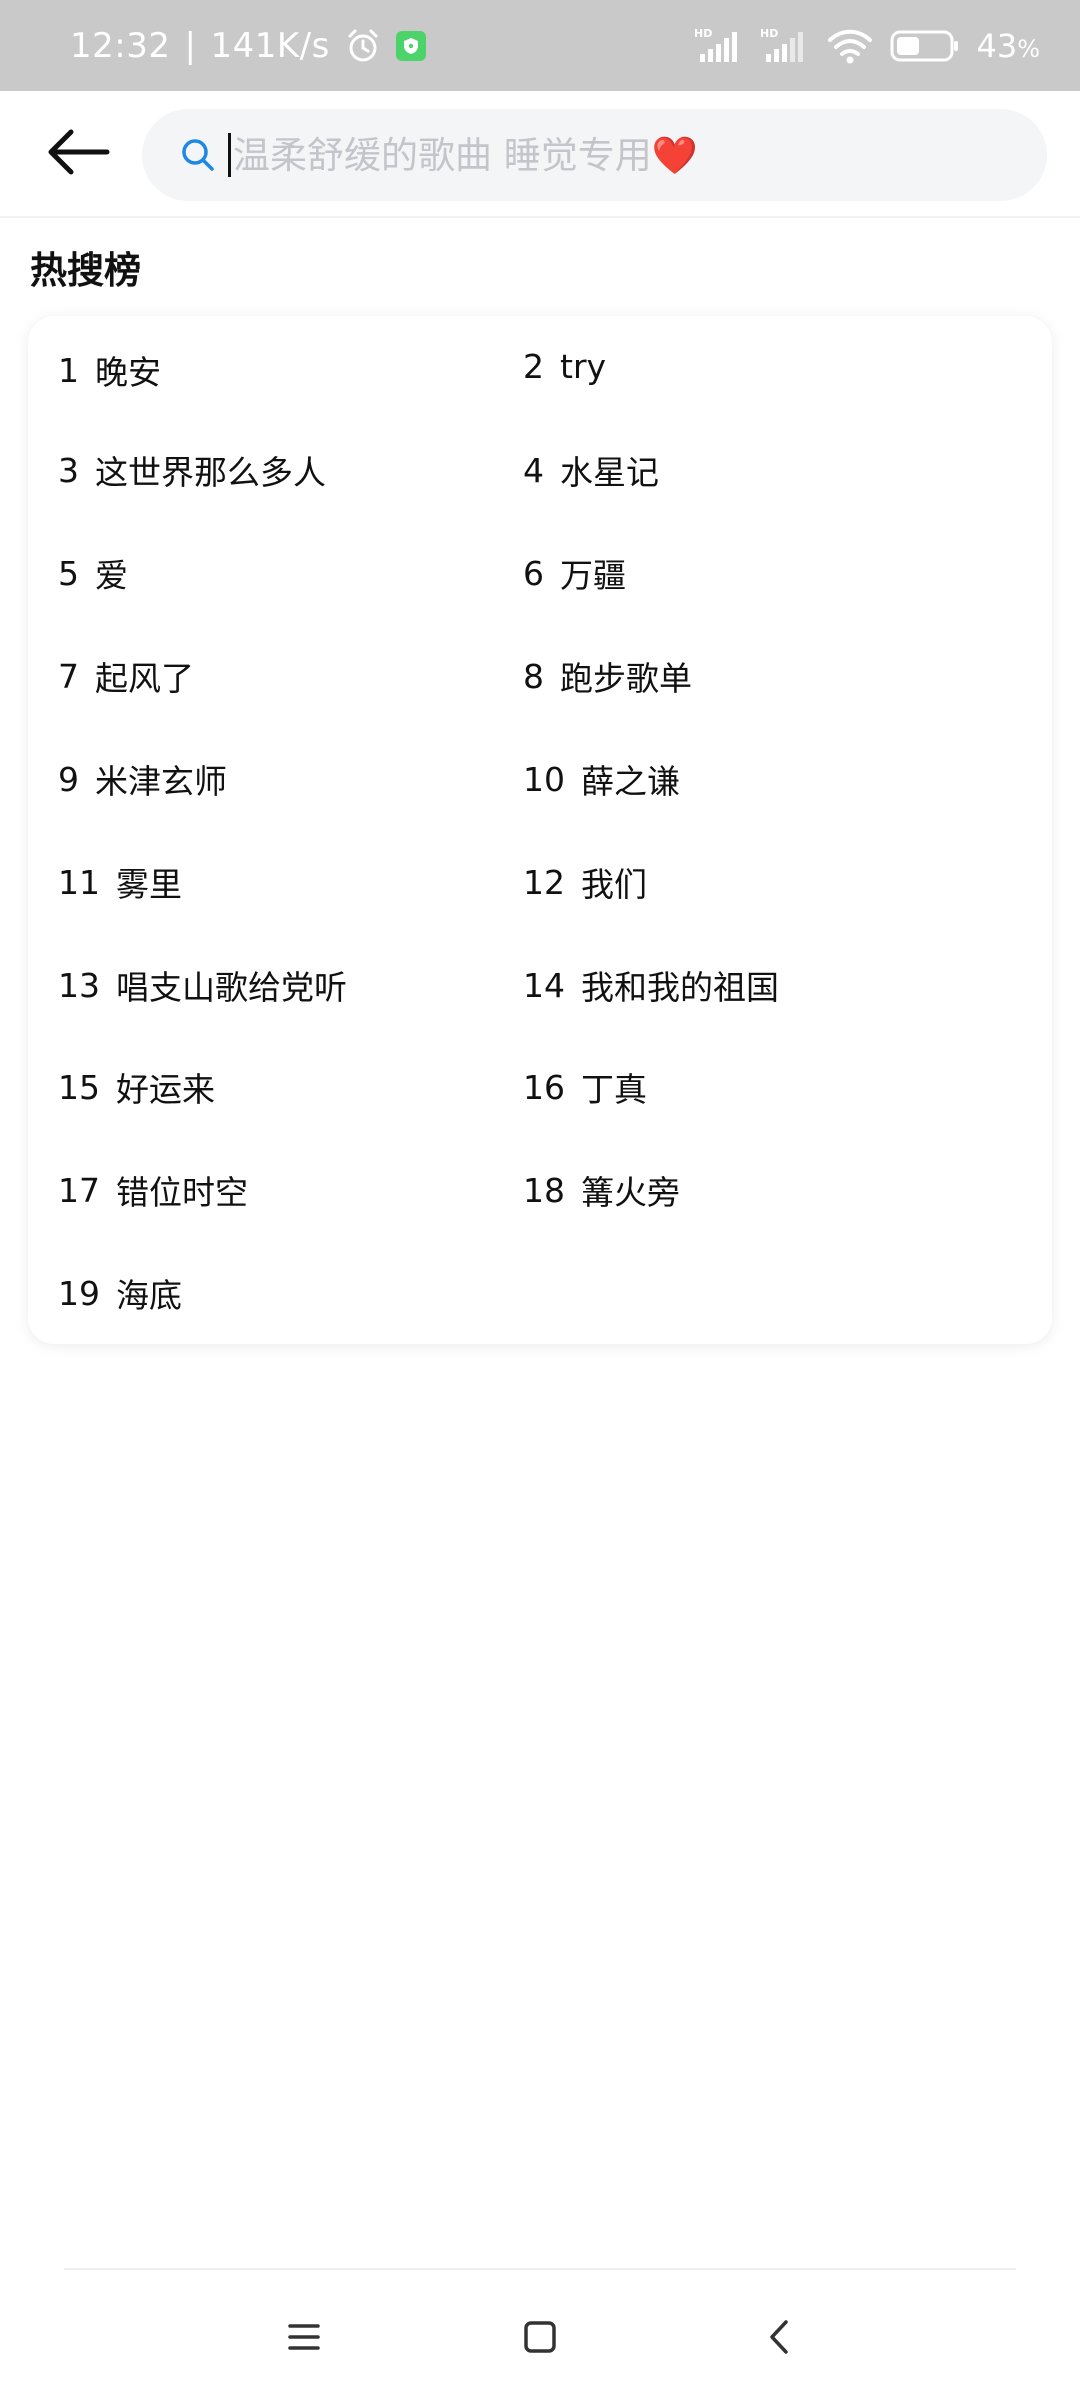  What do you see at coordinates (544, 1190) in the screenshot?
I see `rank-number: 18` at bounding box center [544, 1190].